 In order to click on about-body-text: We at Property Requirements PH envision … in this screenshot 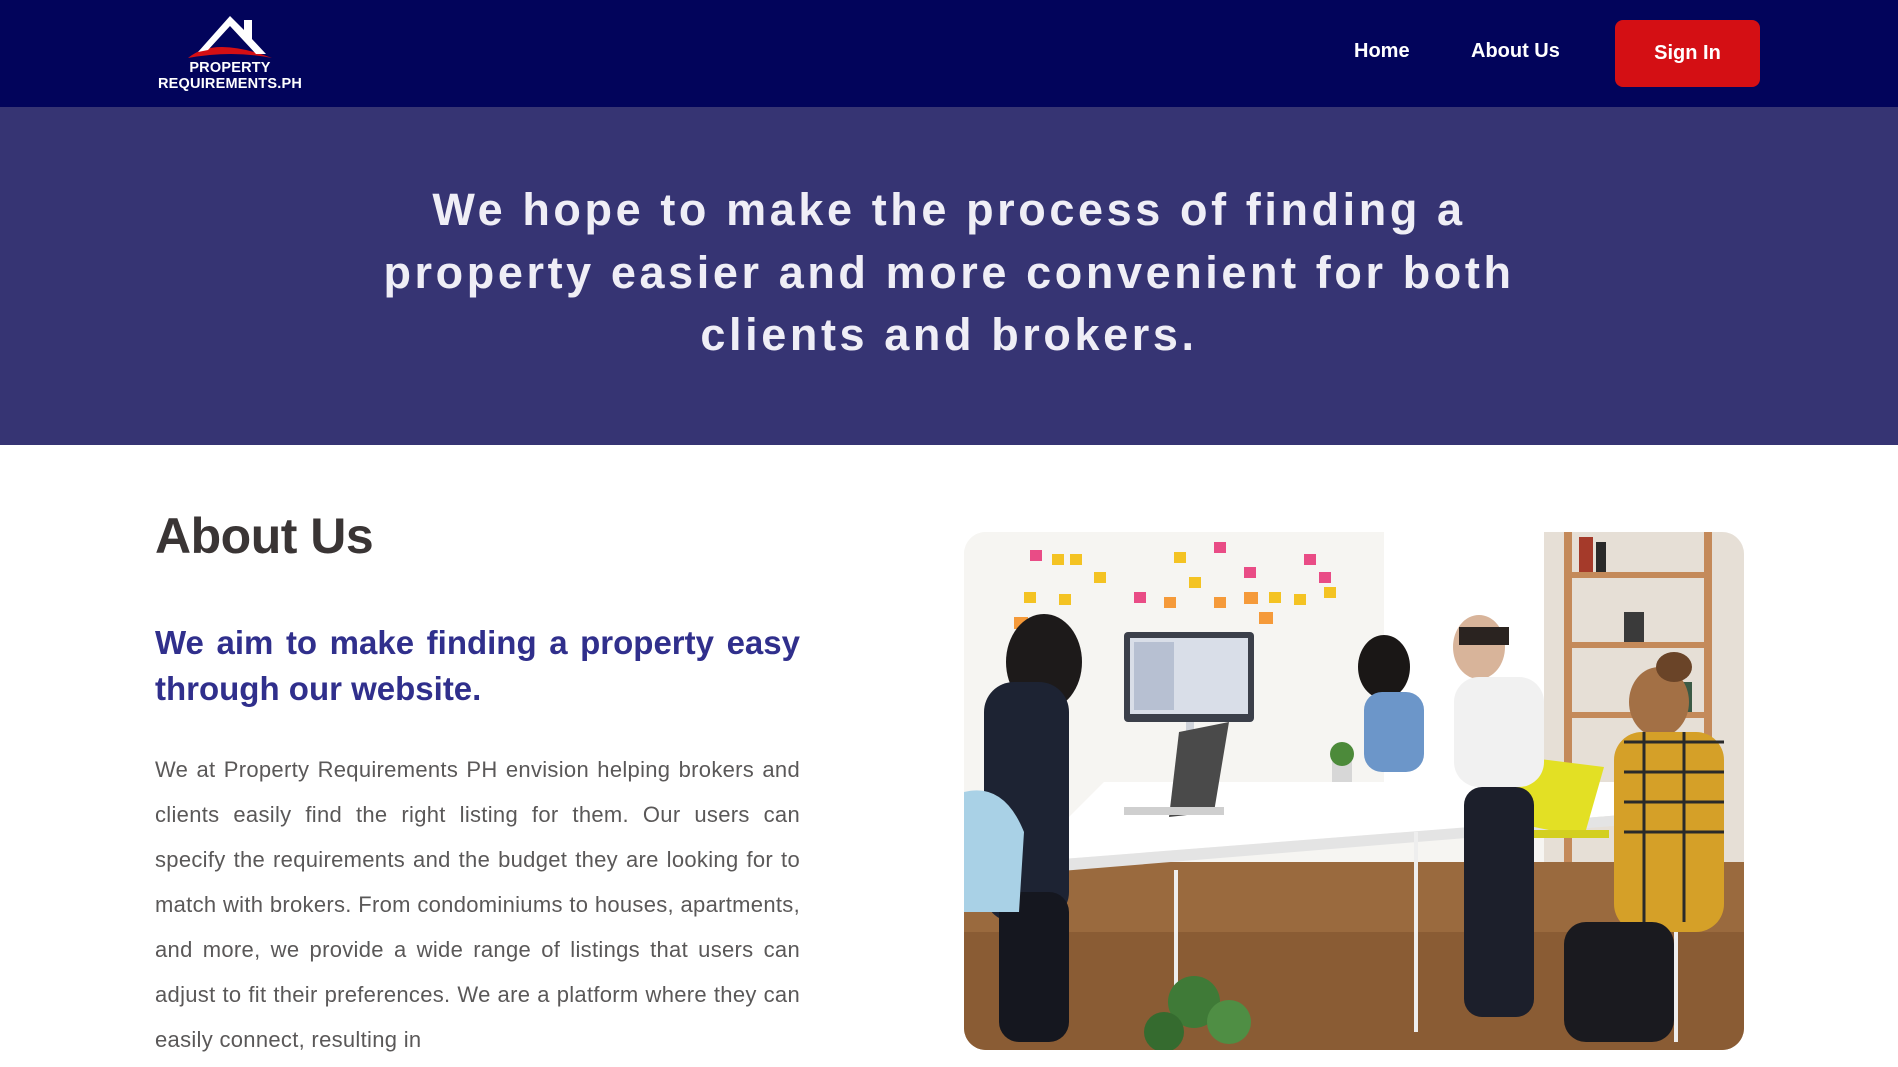, I will do `click(477, 904)`.